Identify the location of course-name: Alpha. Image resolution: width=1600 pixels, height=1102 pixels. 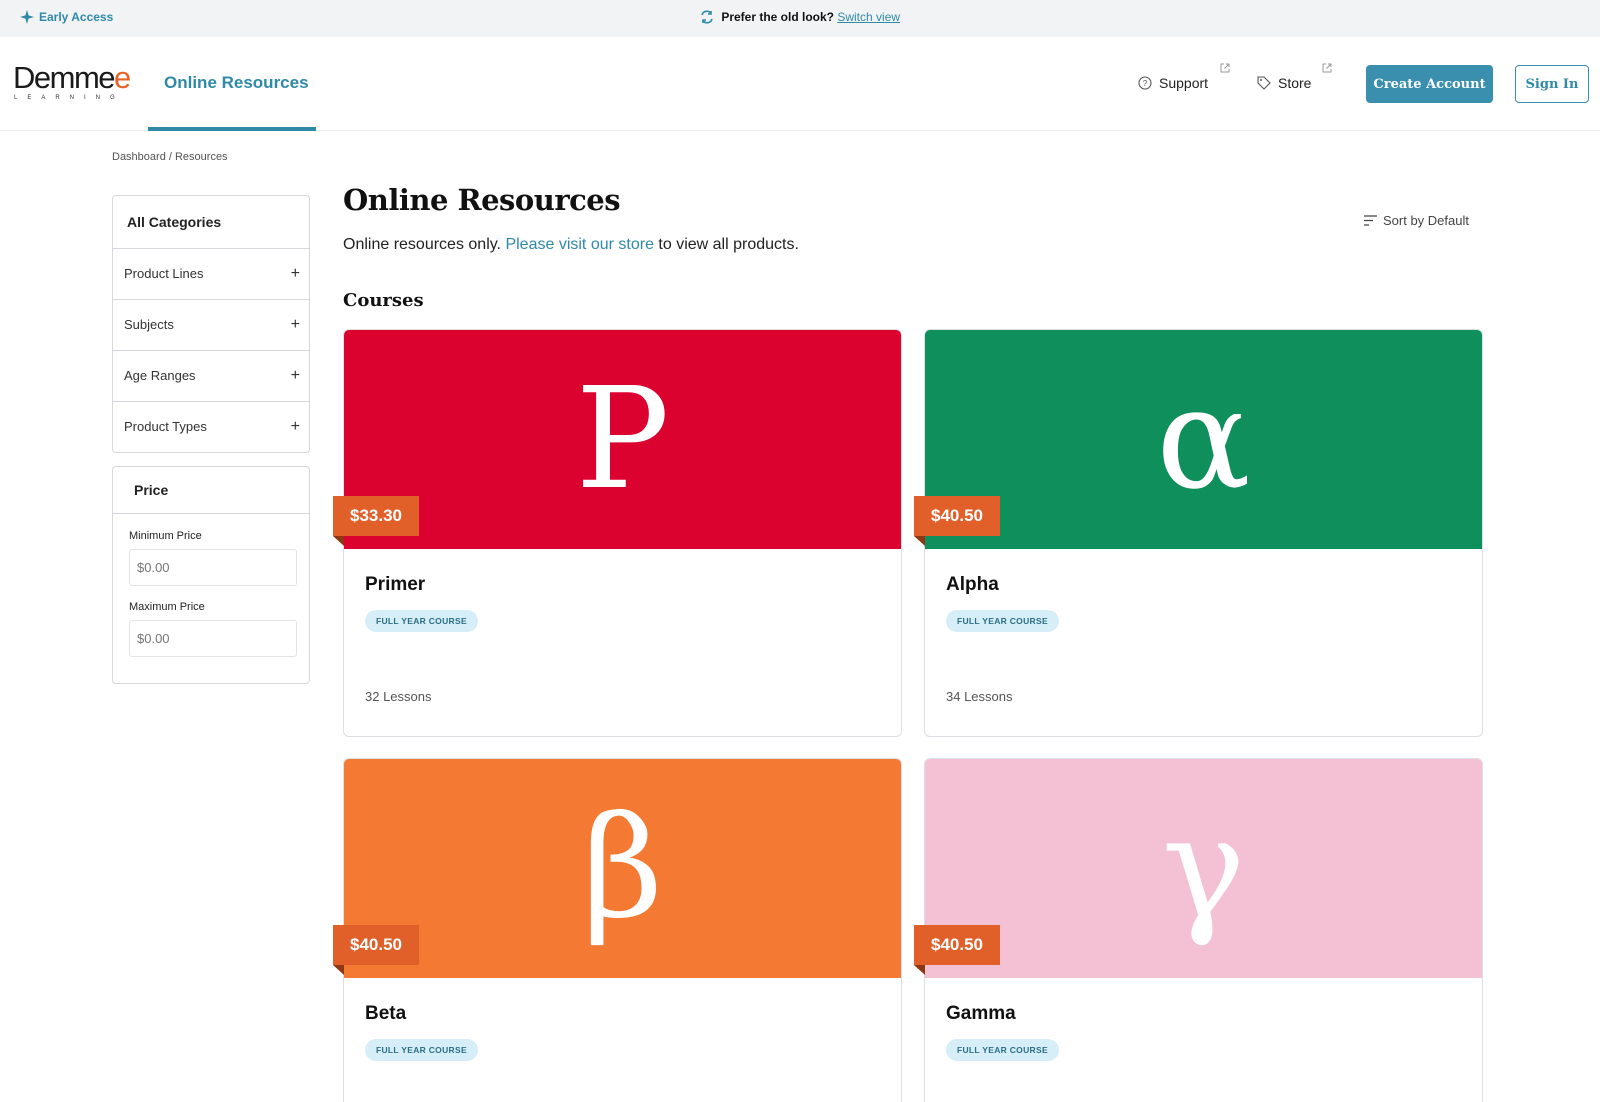
(972, 585).